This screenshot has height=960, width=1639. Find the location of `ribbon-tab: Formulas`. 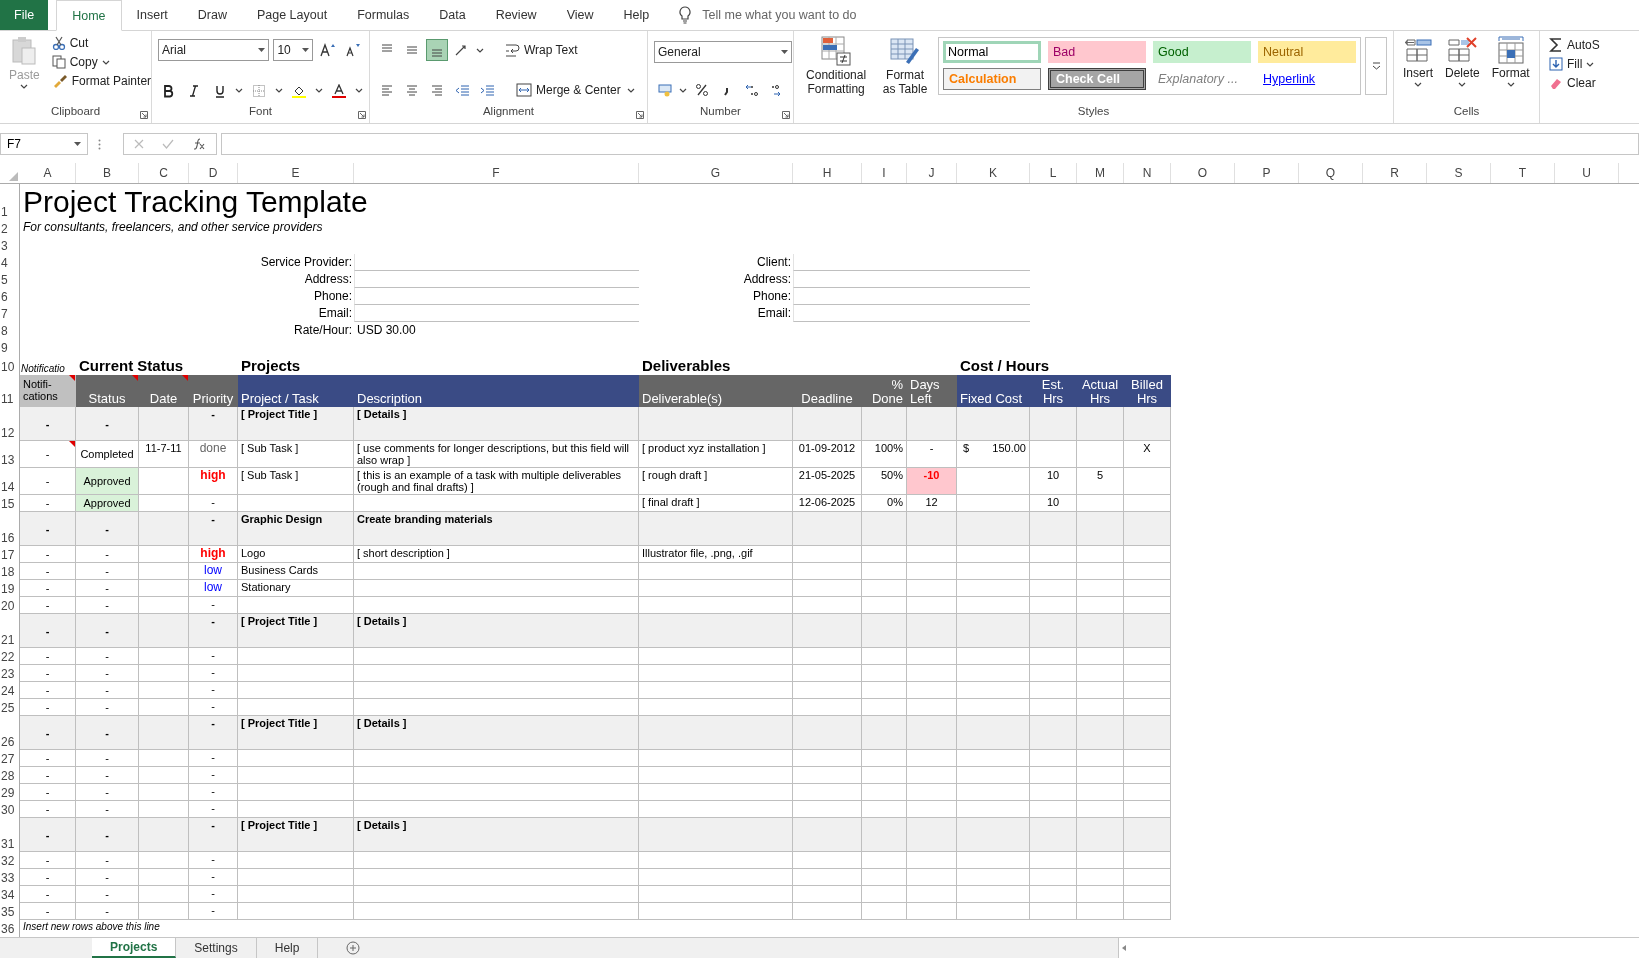

ribbon-tab: Formulas is located at coordinates (383, 15).